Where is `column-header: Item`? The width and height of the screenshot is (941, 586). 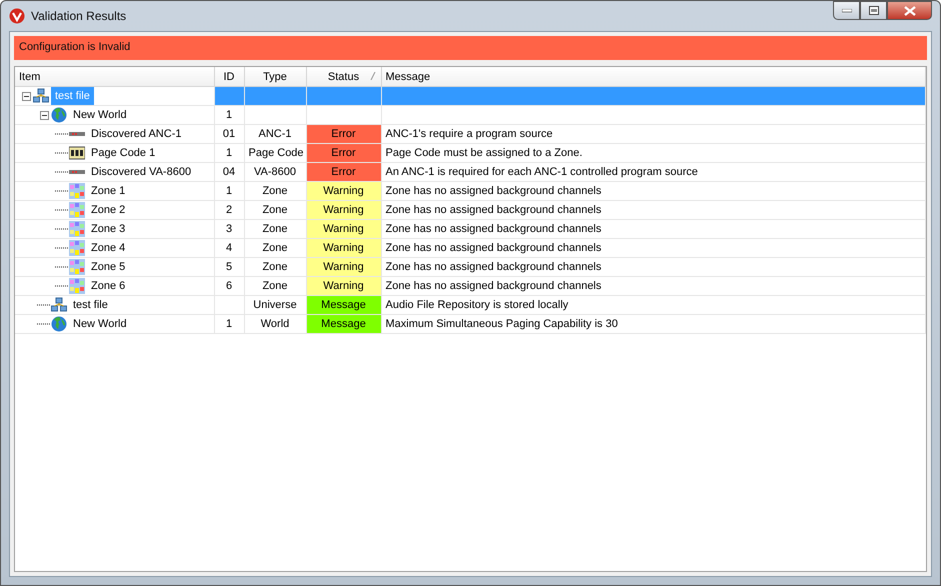 column-header: Item is located at coordinates (114, 76).